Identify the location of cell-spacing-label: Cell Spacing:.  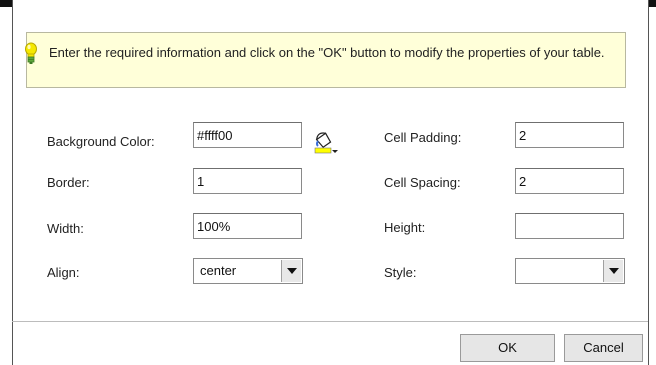
(422, 182).